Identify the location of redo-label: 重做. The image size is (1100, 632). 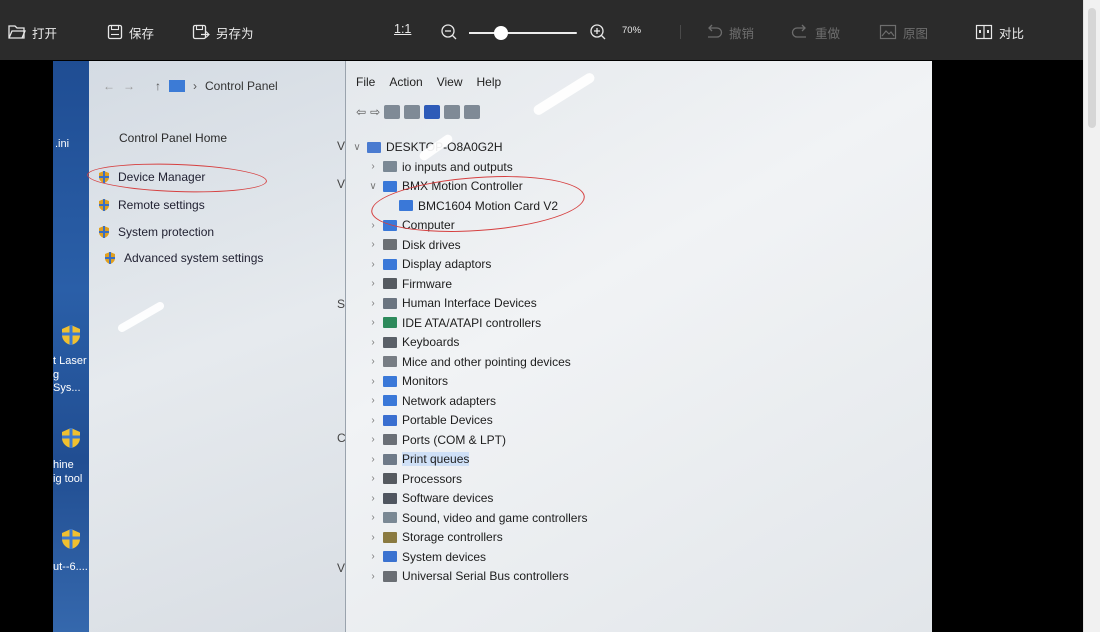
(828, 33).